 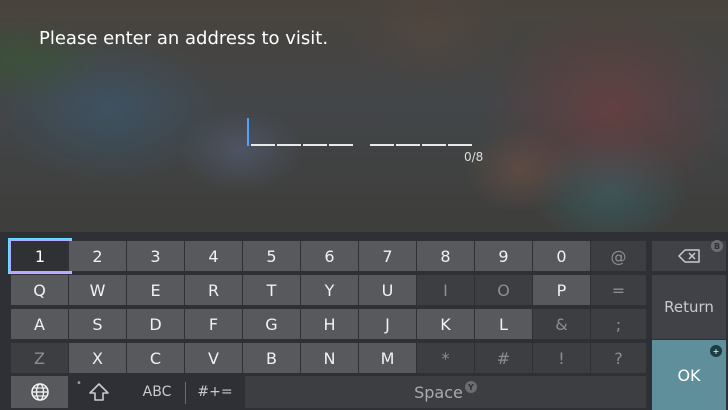 What do you see at coordinates (438, 392) in the screenshot?
I see `space-label: Space` at bounding box center [438, 392].